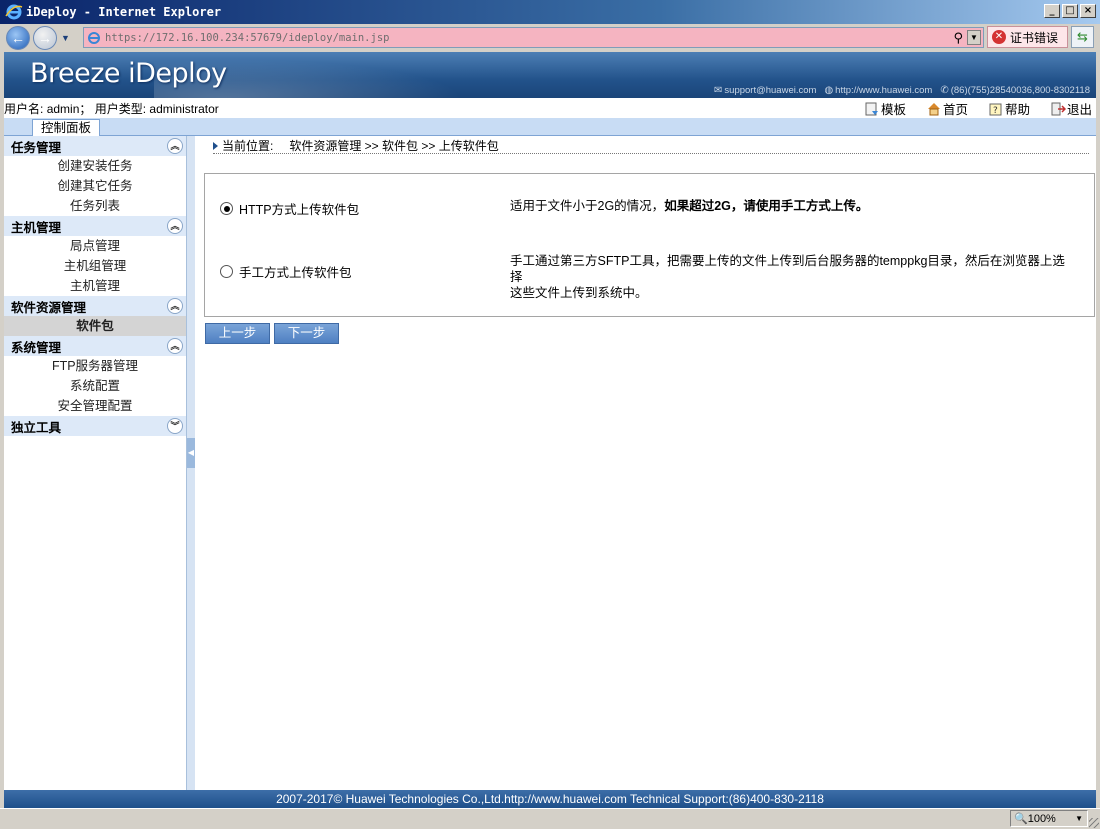 The width and height of the screenshot is (1100, 829). I want to click on manual-upload-label: 手工方式上传软件包, so click(295, 271).